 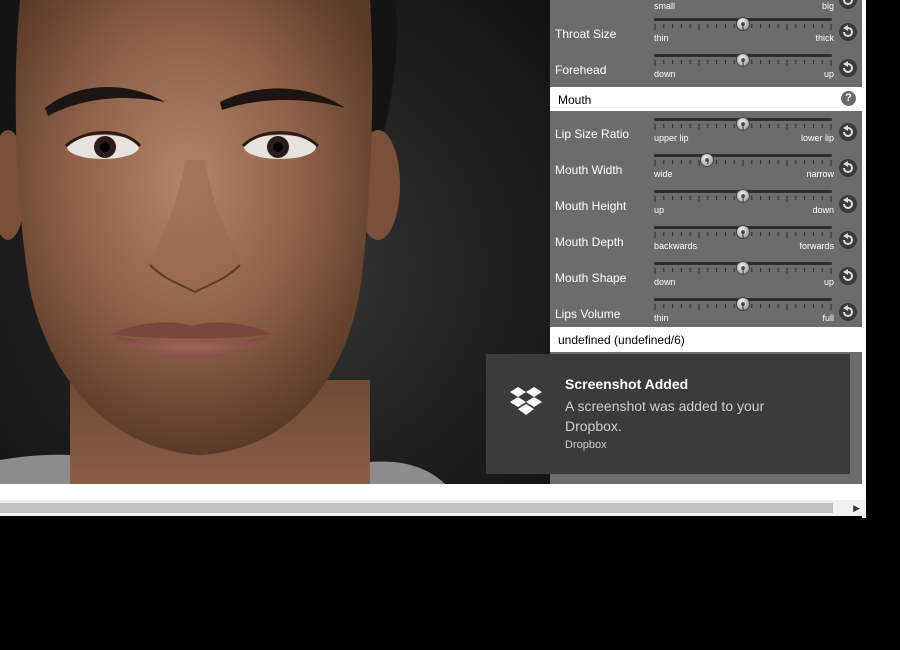 I want to click on slider-min-label: backwards, so click(x=676, y=246).